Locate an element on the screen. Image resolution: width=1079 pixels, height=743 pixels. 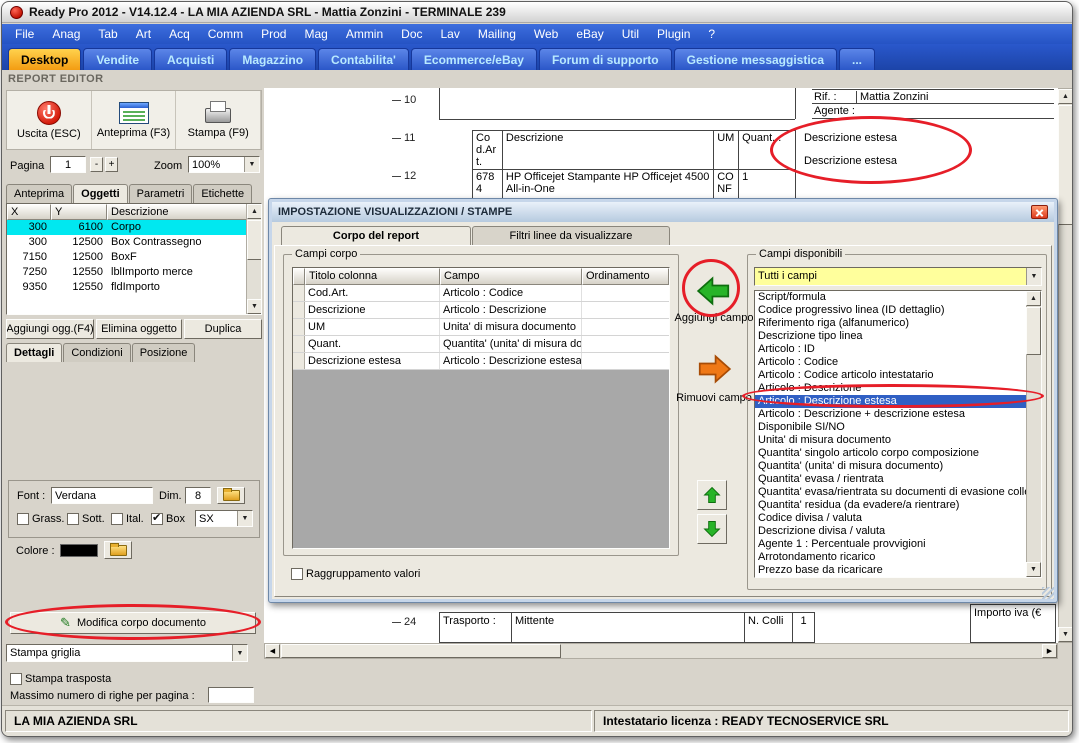
stampa-griglia-select: Stampa griglia is located at coordinates (127, 653).